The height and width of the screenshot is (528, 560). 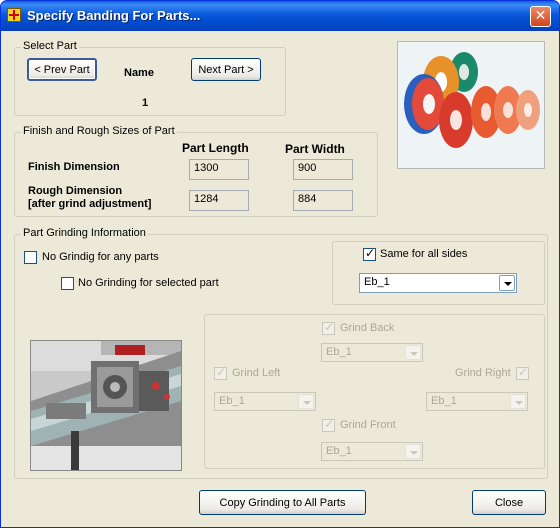 I want to click on part-width-header: Part Width, so click(x=315, y=149).